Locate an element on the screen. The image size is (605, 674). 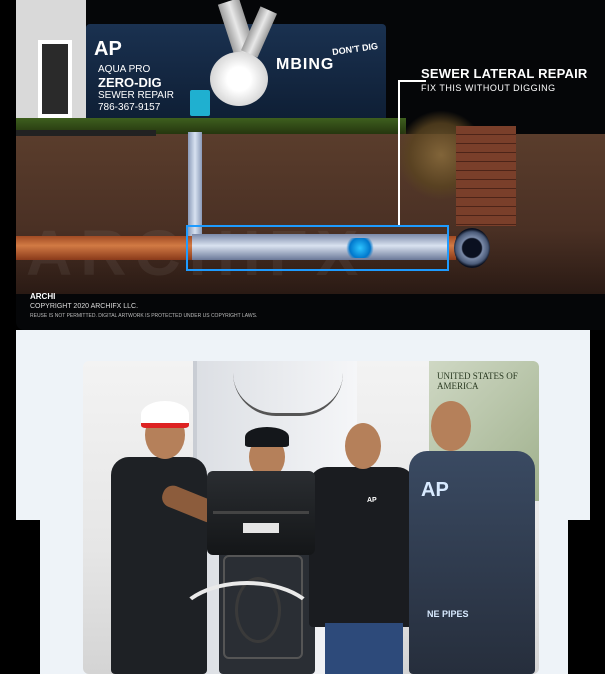
truck-logo: AP is located at coordinates (108, 49).